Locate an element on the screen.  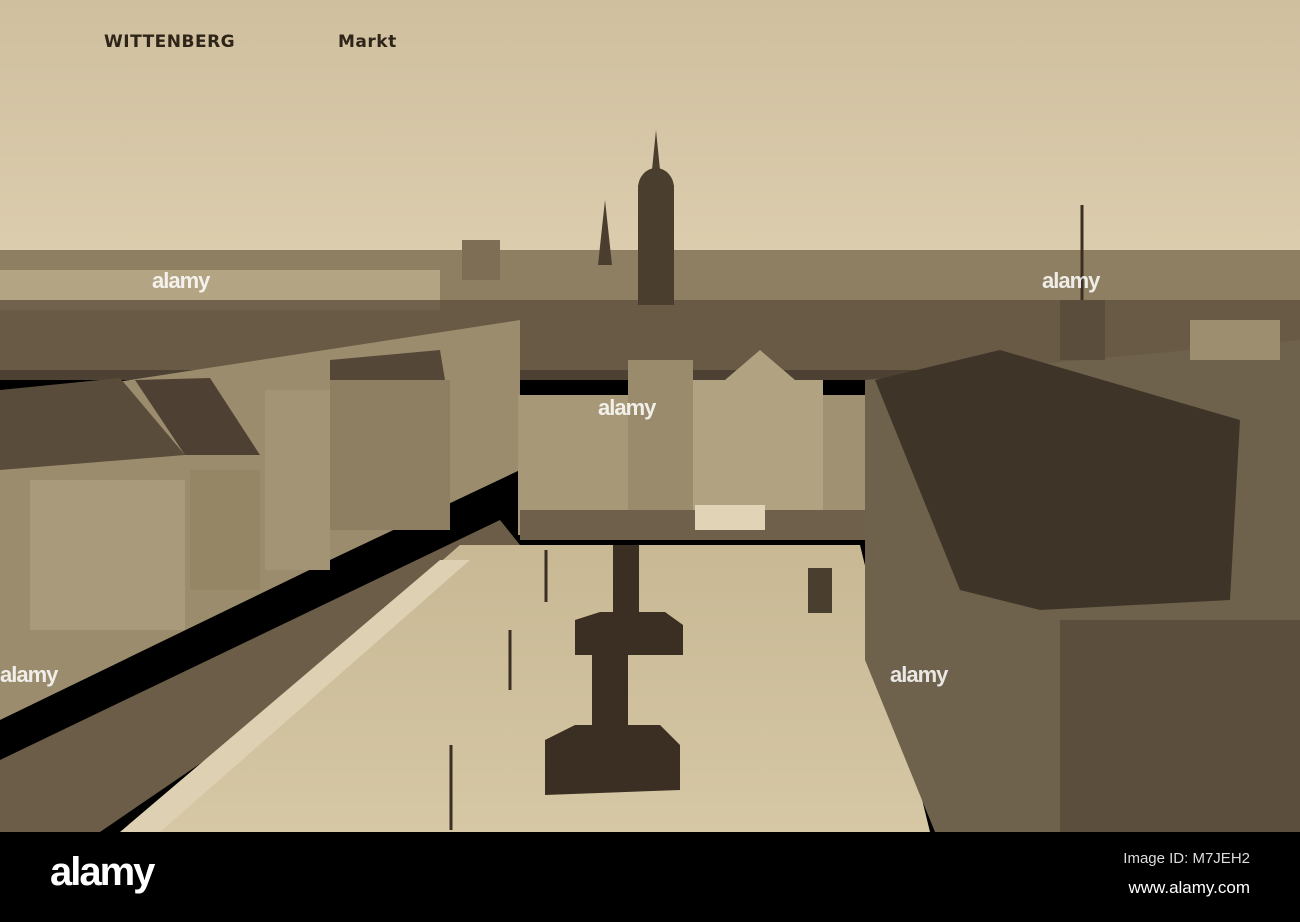
image-id: Image ID: M7JEH2 is located at coordinates (1186, 858).